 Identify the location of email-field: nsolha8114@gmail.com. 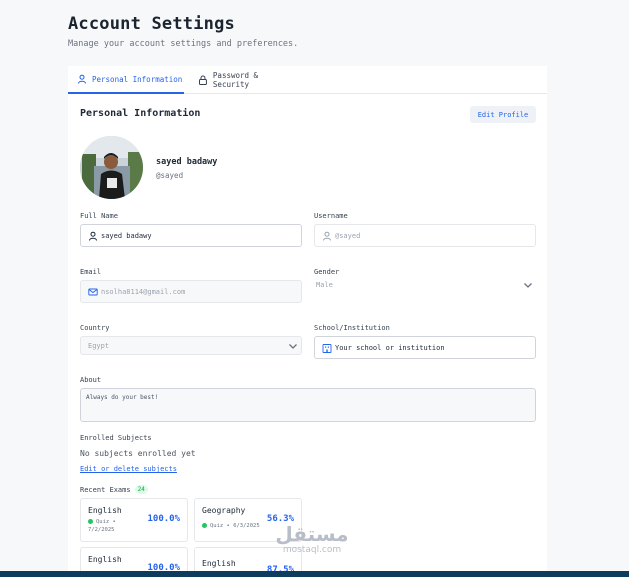
(191, 291).